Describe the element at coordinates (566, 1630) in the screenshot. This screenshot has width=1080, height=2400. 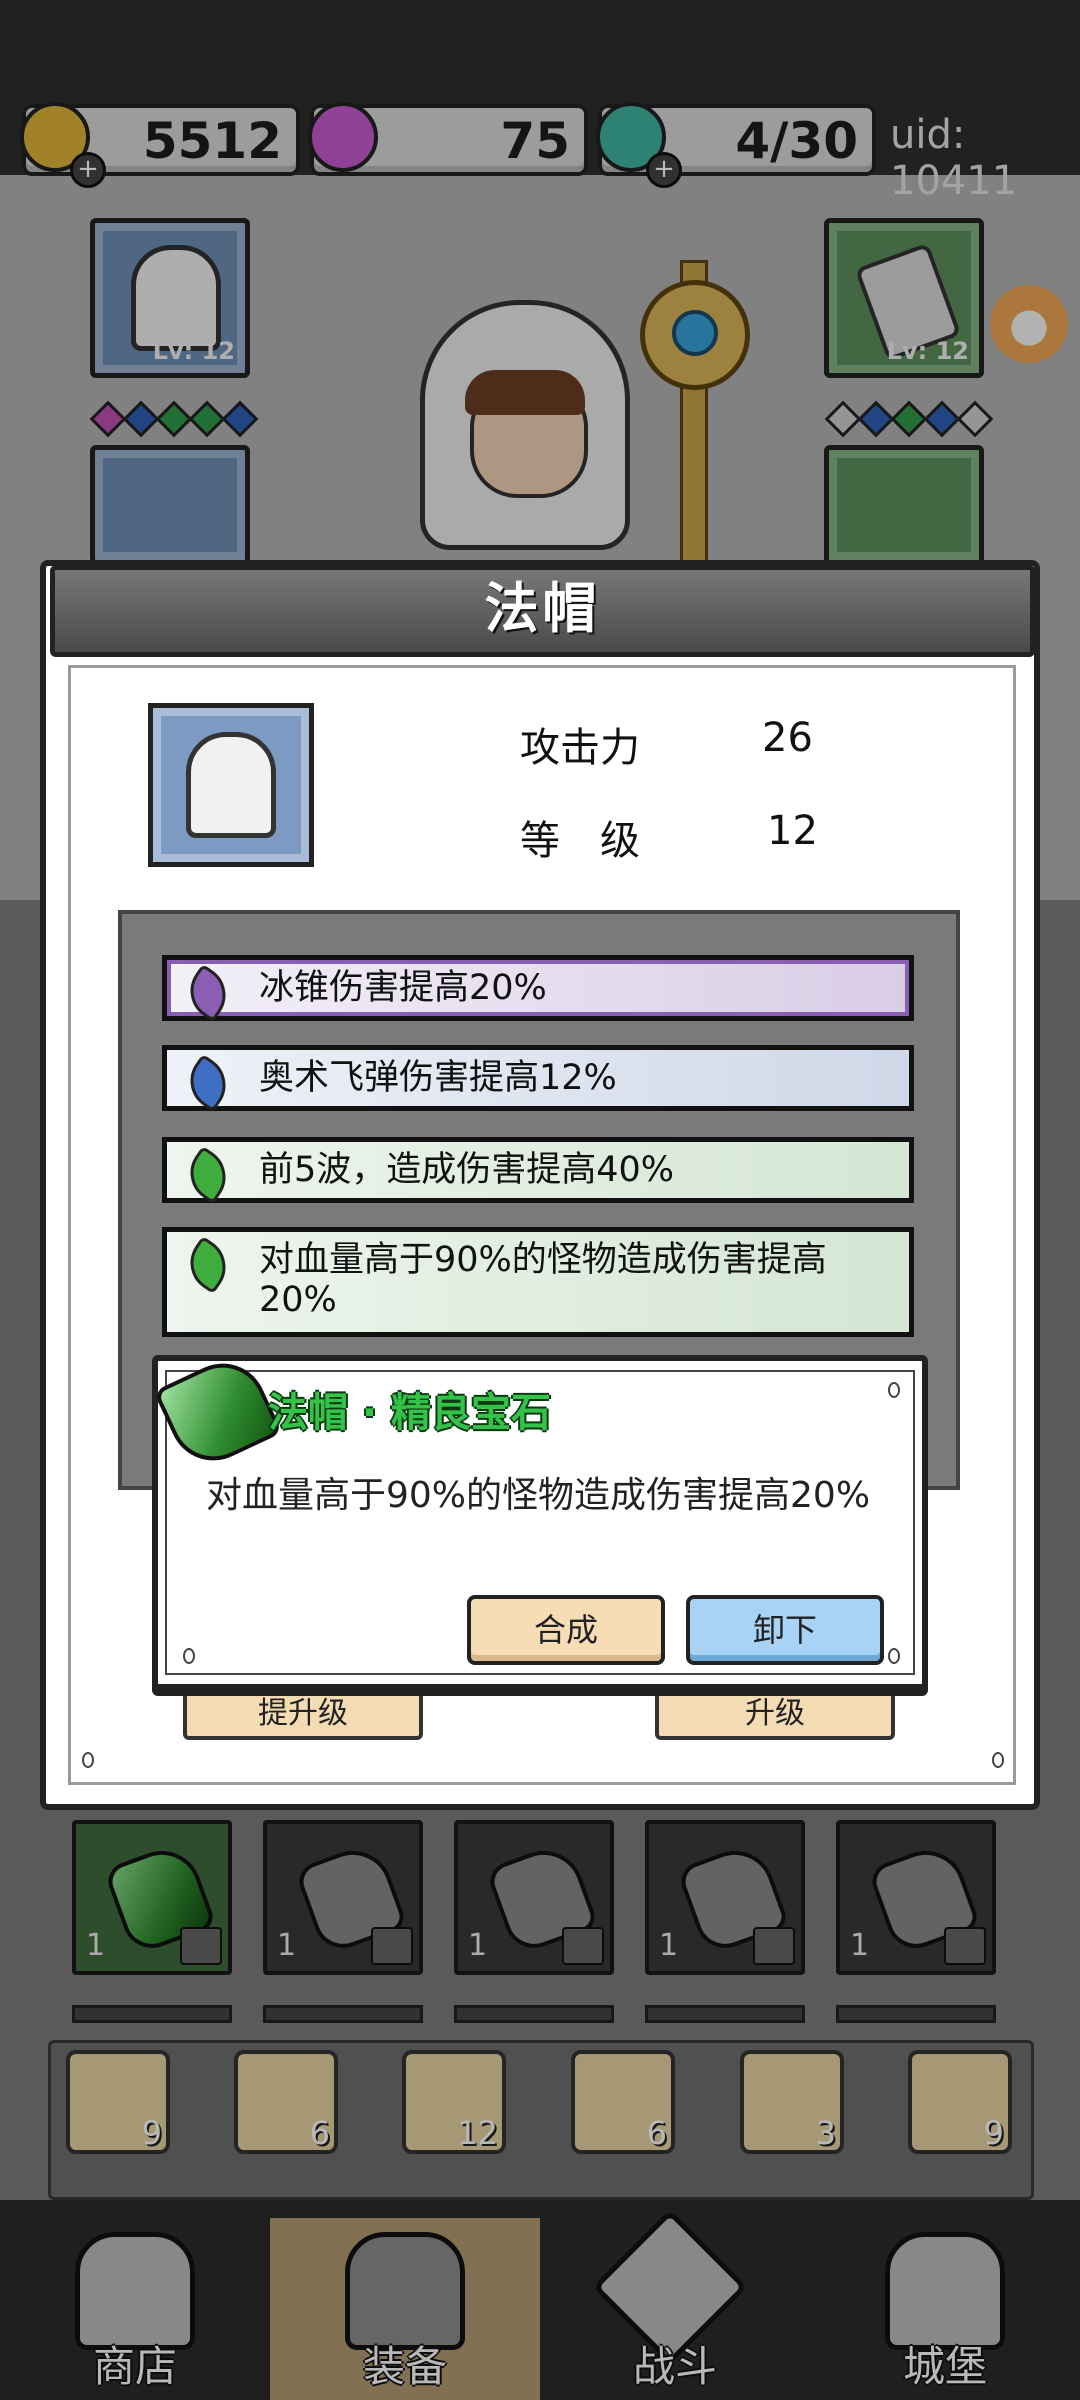
I see `synthesize-button: 合成` at that location.